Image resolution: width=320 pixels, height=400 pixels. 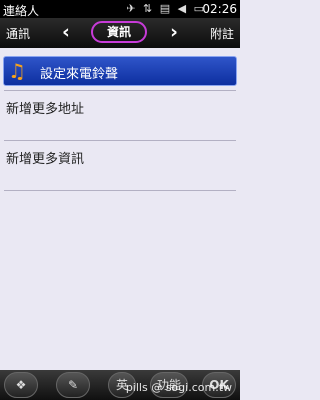 What do you see at coordinates (18, 33) in the screenshot?
I see `tab-communications: 通訊` at bounding box center [18, 33].